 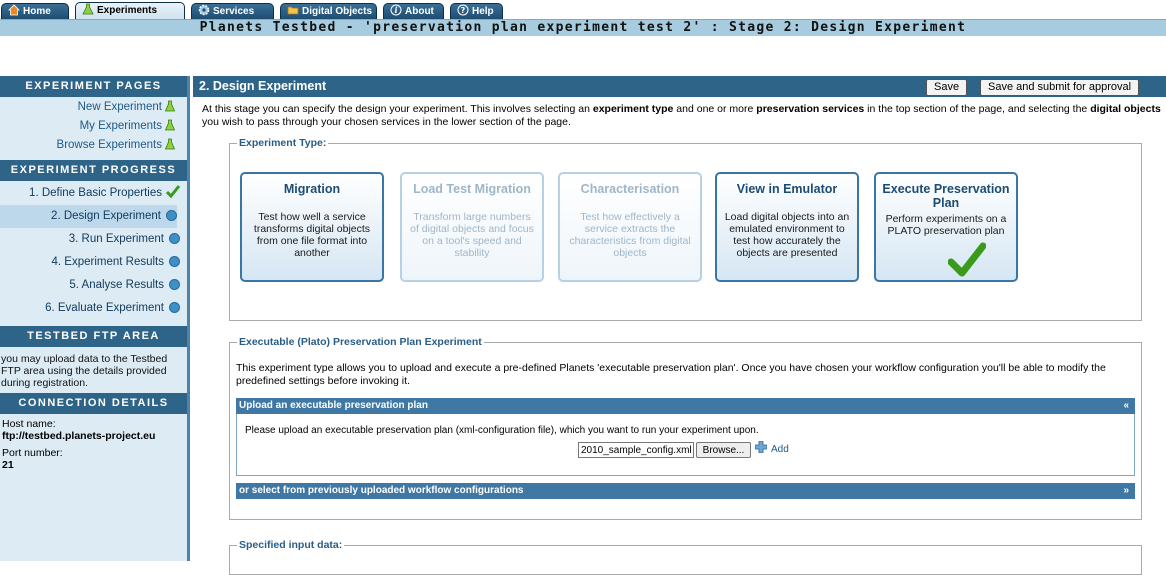 I want to click on host-value: ftp://testbed.planets-project.eu, so click(x=79, y=436).